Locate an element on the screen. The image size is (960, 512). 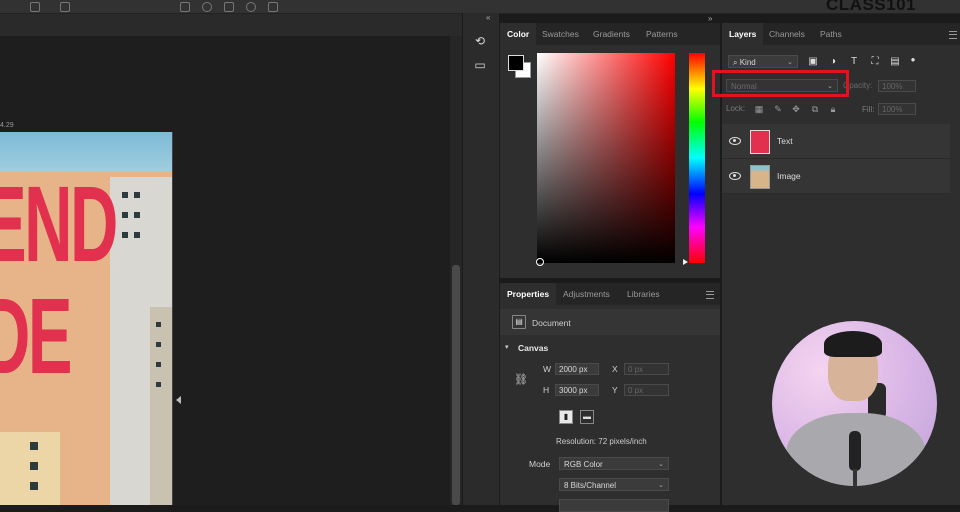
fill-field: 100% is located at coordinates (897, 109).